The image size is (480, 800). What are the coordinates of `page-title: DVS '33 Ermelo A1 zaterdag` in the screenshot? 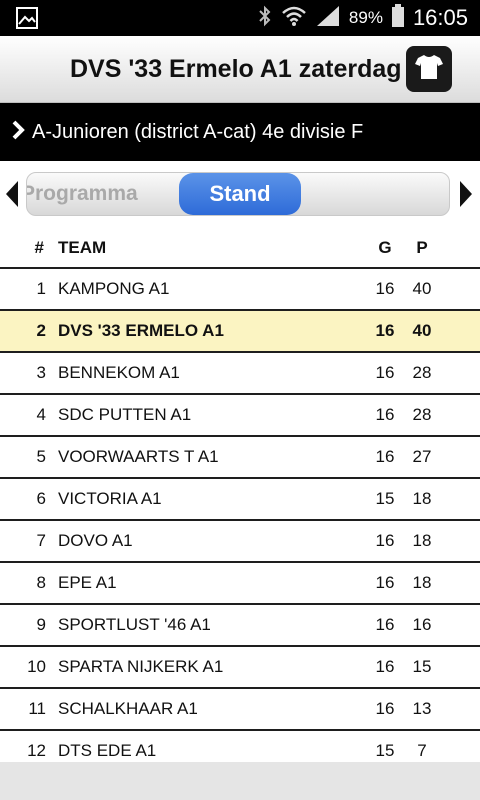 It's located at (236, 69).